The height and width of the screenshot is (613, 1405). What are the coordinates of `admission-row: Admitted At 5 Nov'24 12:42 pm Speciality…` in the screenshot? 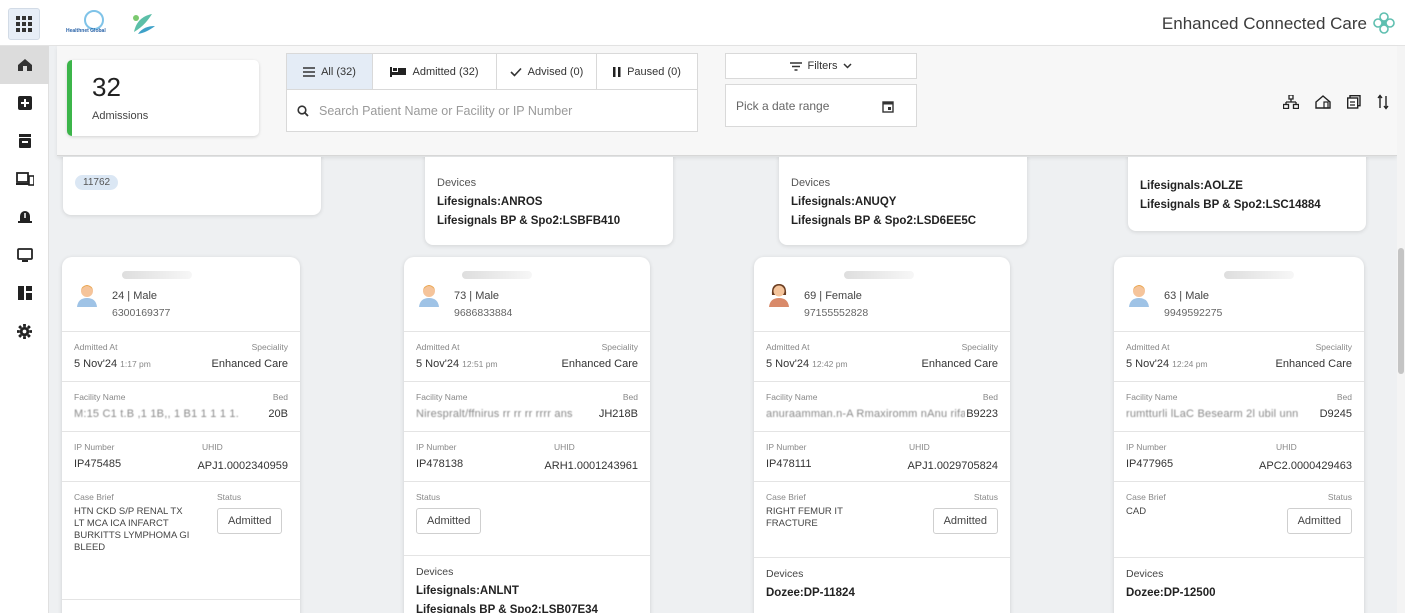 It's located at (882, 357).